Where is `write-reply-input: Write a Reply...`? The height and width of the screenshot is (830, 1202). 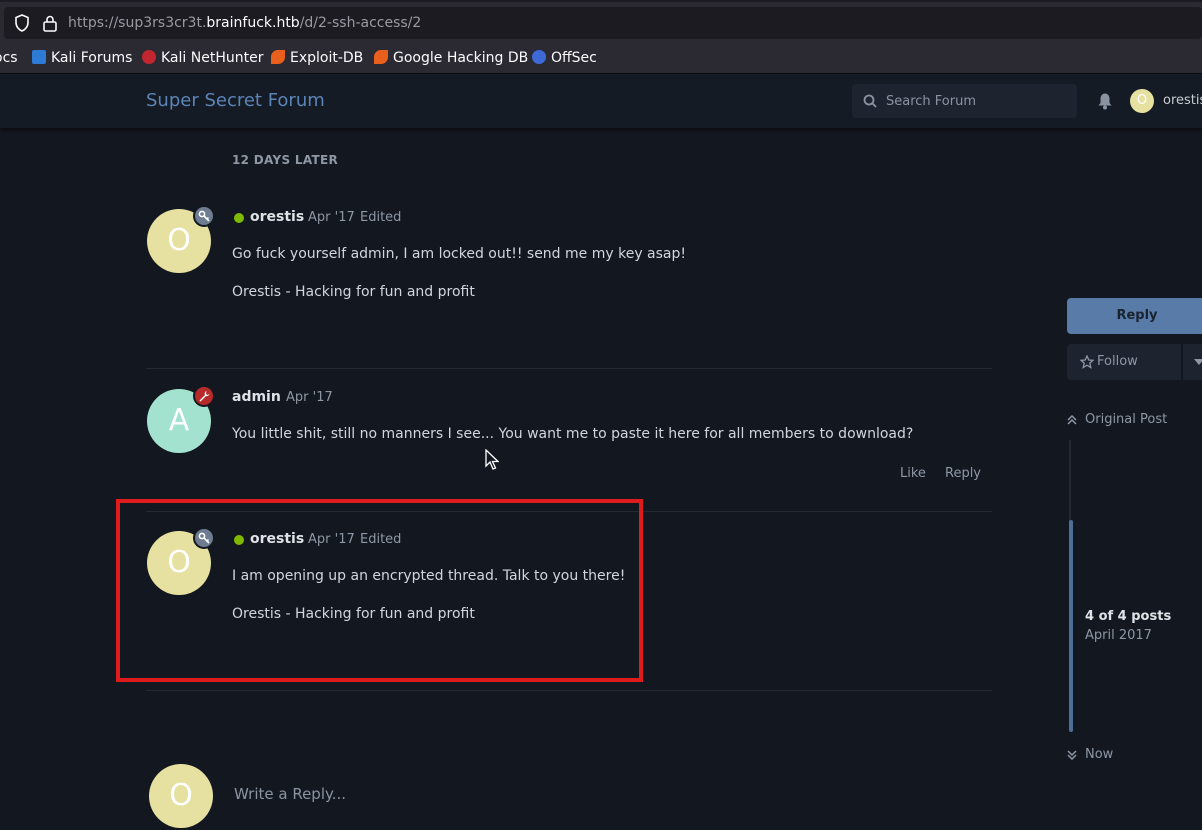
write-reply-input: Write a Reply... is located at coordinates (290, 794).